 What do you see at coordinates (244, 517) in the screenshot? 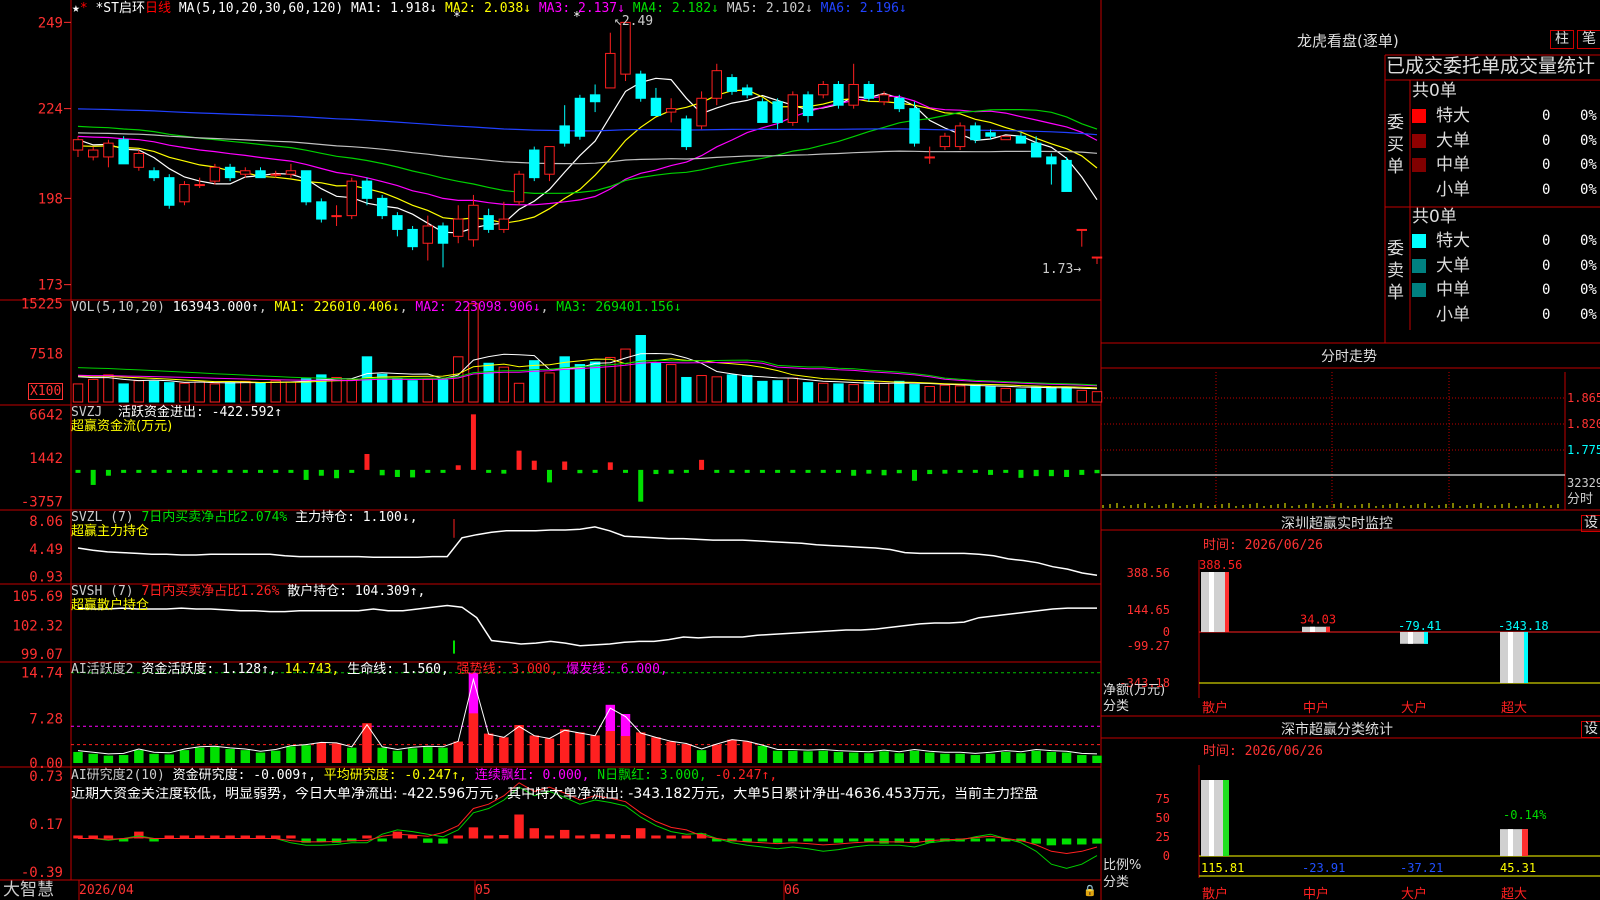
I see `svzl-header: SVZL (7) 7日内买卖净占比2.074% 主力持仓: 1.100↓,` at bounding box center [244, 517].